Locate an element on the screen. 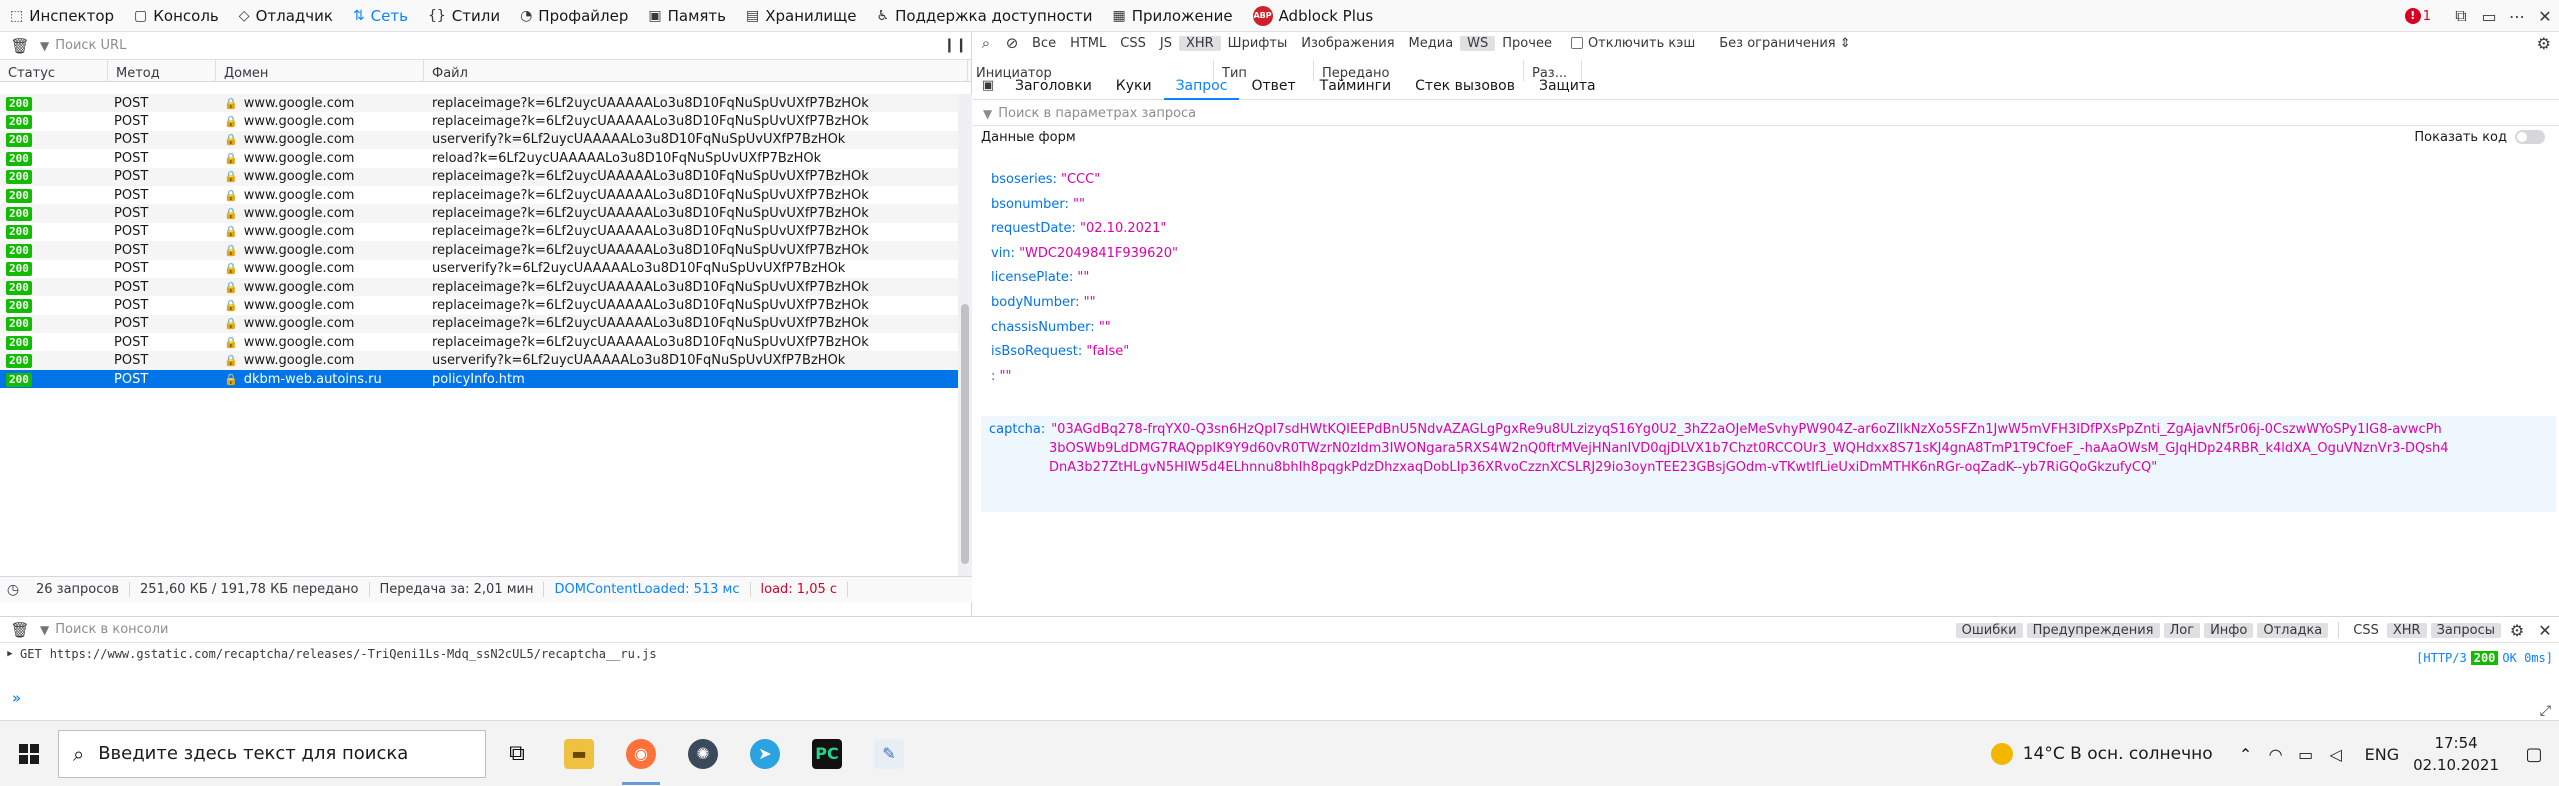 The width and height of the screenshot is (2559, 786). task-view-icon: ⧉ is located at coordinates (517, 753).